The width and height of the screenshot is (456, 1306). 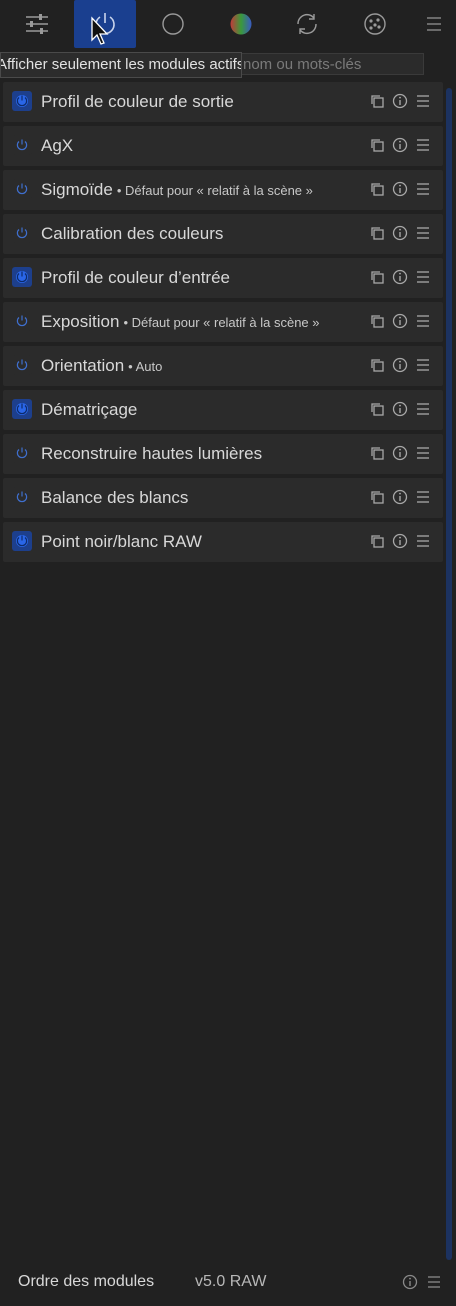 I want to click on dots-circle-icon, so click(x=375, y=24).